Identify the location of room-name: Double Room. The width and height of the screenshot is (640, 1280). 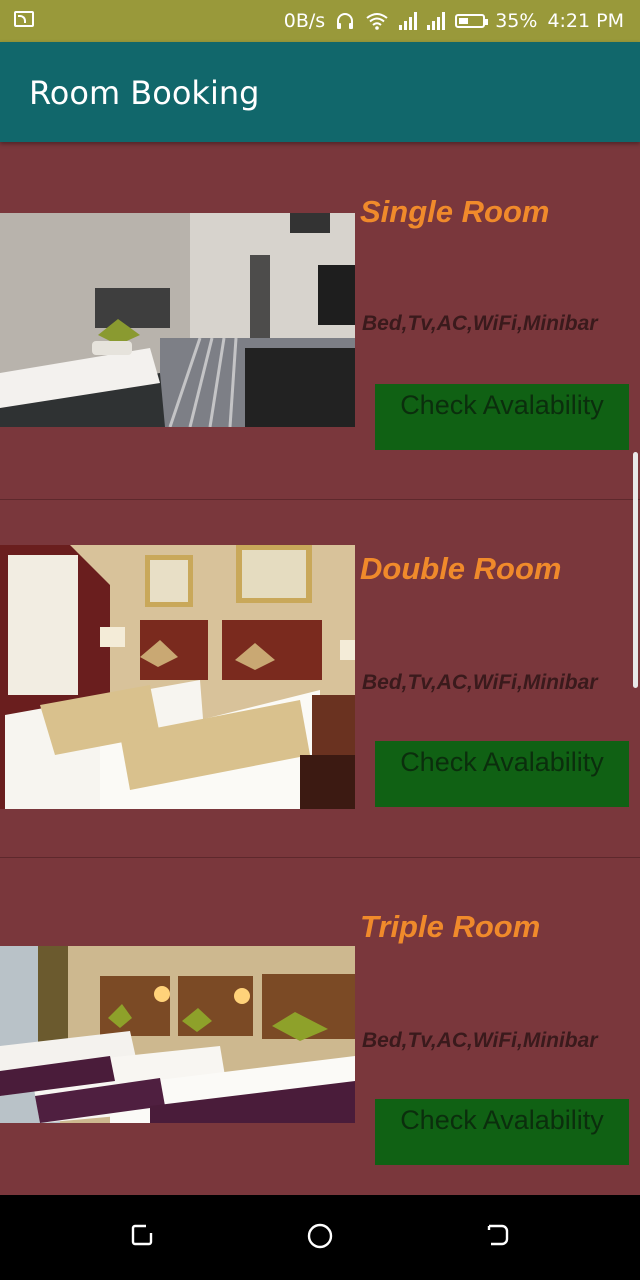
(461, 568).